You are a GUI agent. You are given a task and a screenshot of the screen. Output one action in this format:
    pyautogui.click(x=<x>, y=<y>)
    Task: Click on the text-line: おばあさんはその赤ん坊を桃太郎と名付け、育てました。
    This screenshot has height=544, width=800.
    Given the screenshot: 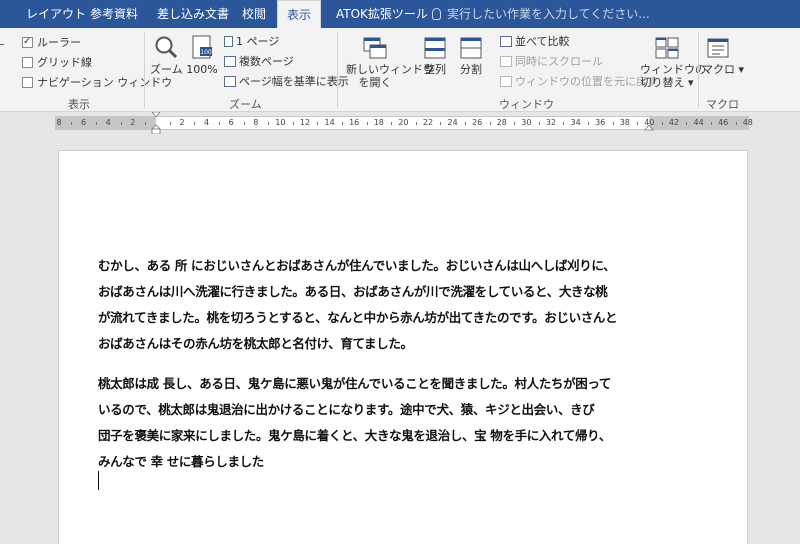 What is the action you would take?
    pyautogui.click(x=255, y=343)
    